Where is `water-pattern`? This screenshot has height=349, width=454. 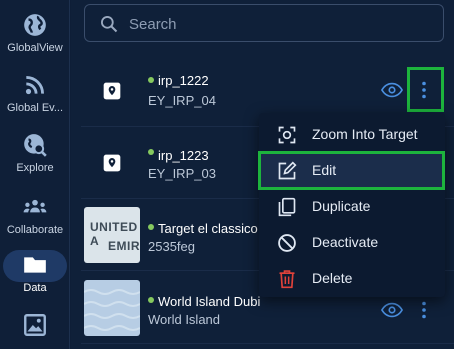
water-pattern is located at coordinates (112, 310).